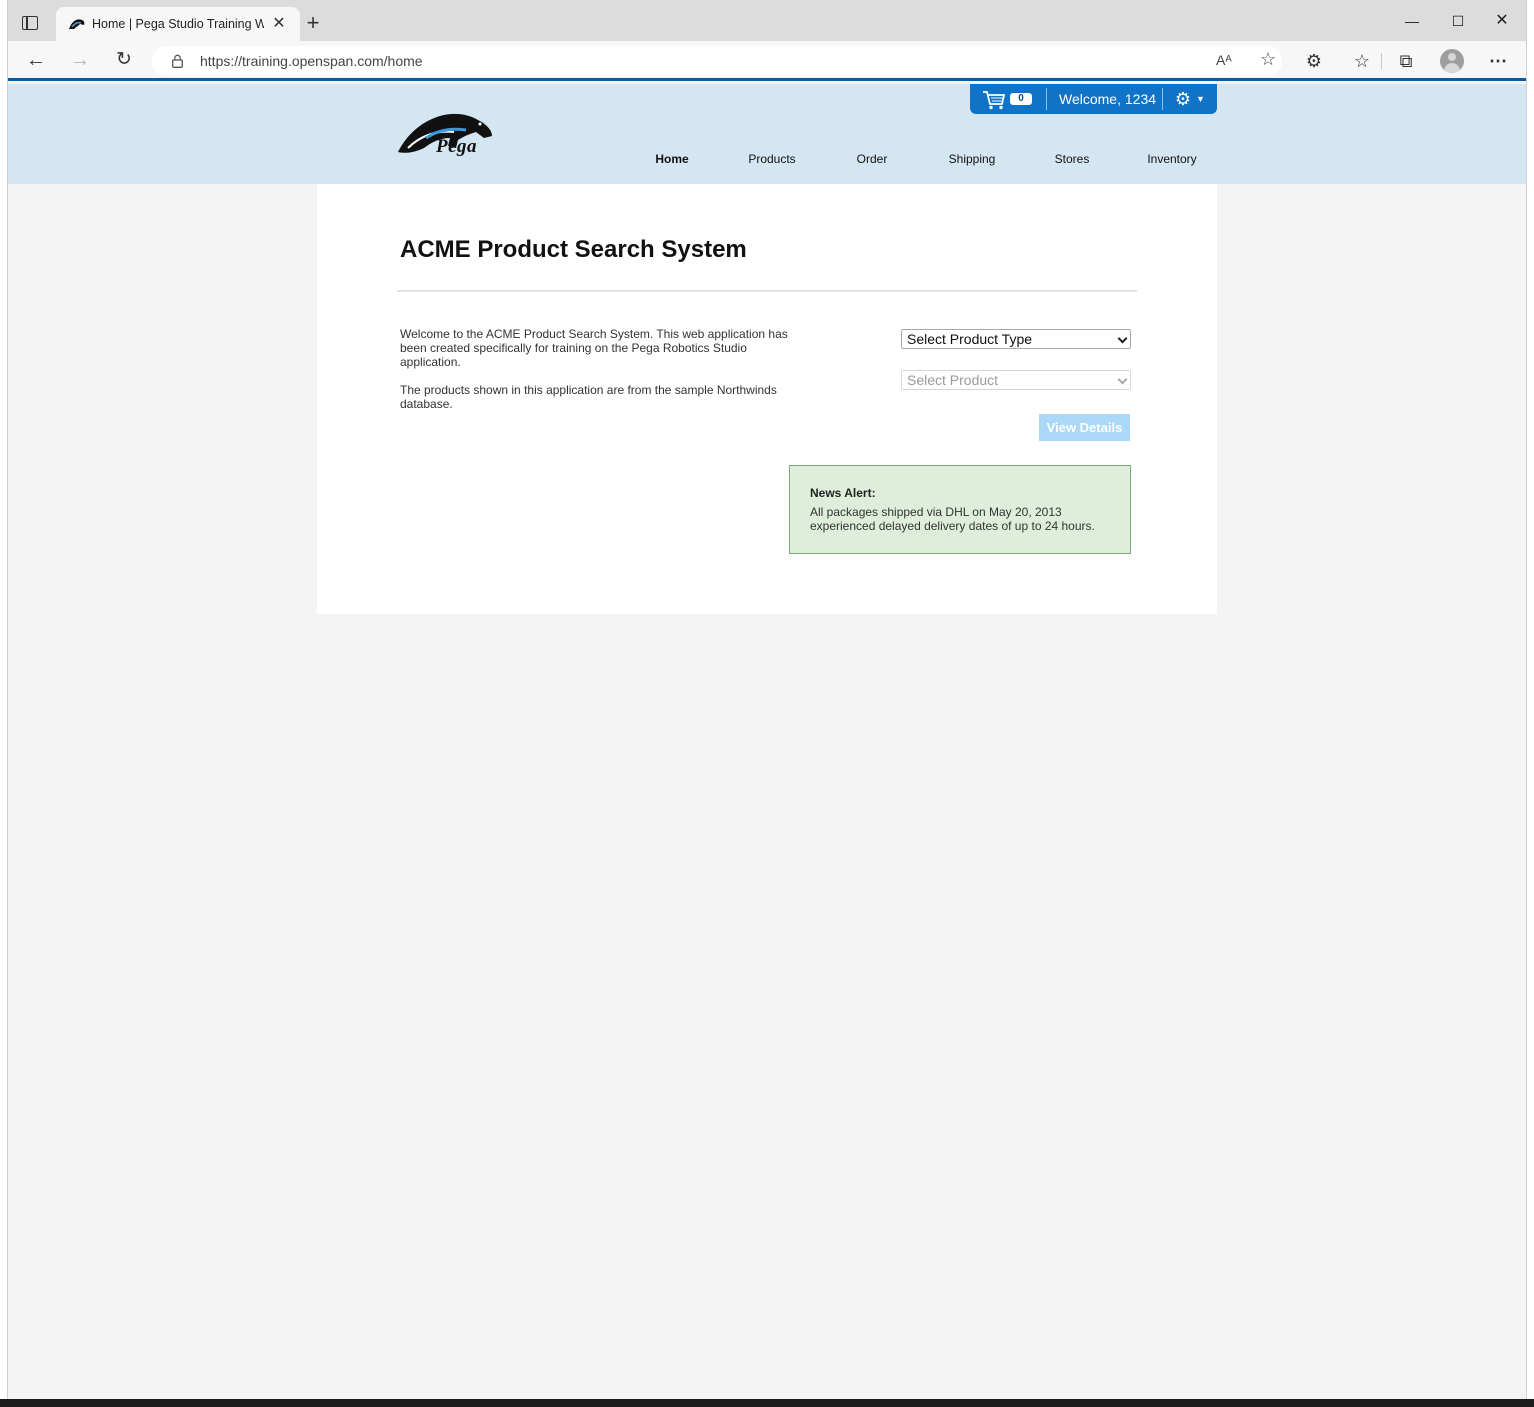 The width and height of the screenshot is (1534, 1407). Describe the element at coordinates (457, 146) in the screenshot. I see `logo-text: Pega` at that location.